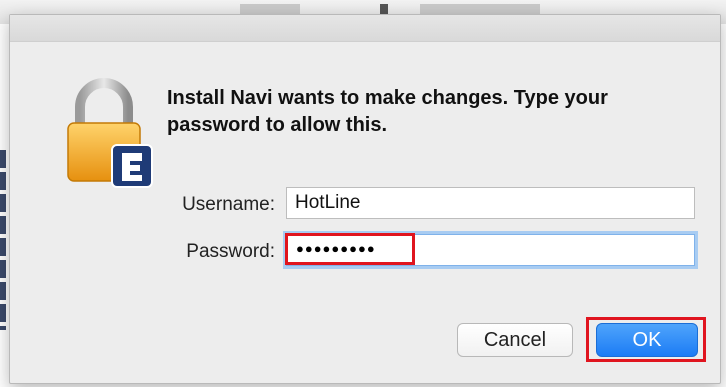 This screenshot has width=726, height=387. Describe the element at coordinates (336, 248) in the screenshot. I see `password-value: ●●●●●●●●●` at that location.